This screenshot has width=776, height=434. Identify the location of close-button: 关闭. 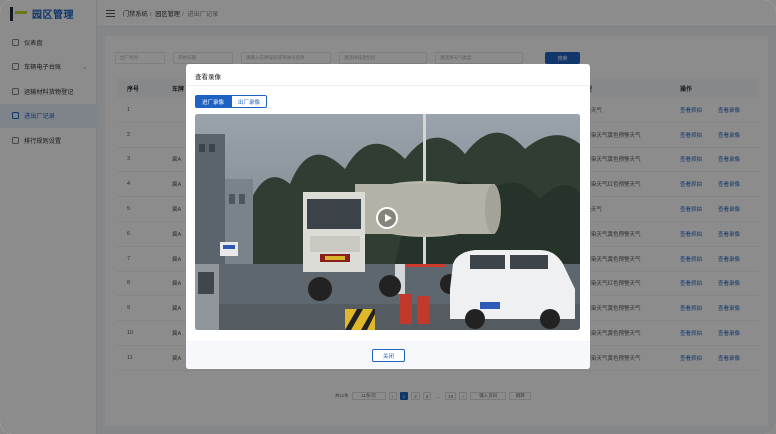
(388, 355).